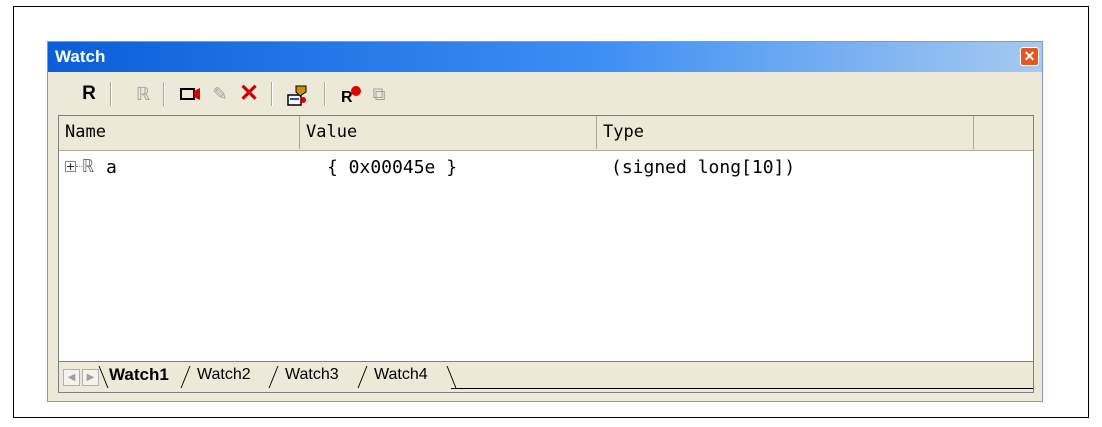 This screenshot has height=427, width=1102. I want to click on row-name: a, so click(111, 167).